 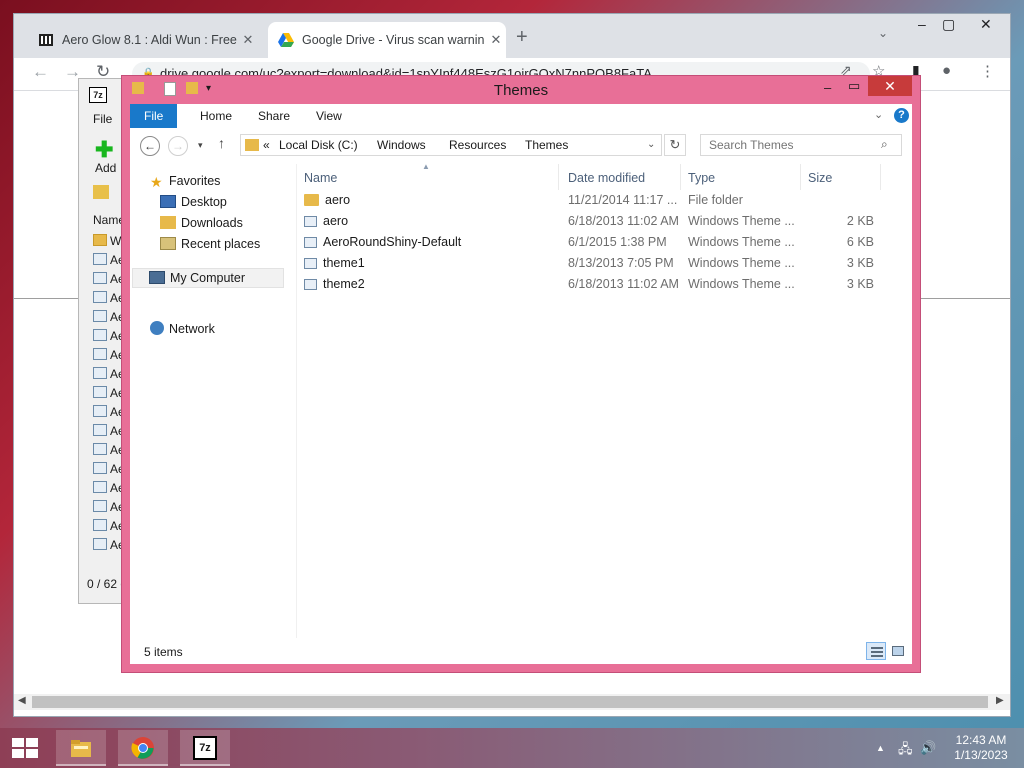 I want to click on menu-kebab-icon: ⋮, so click(x=987, y=71).